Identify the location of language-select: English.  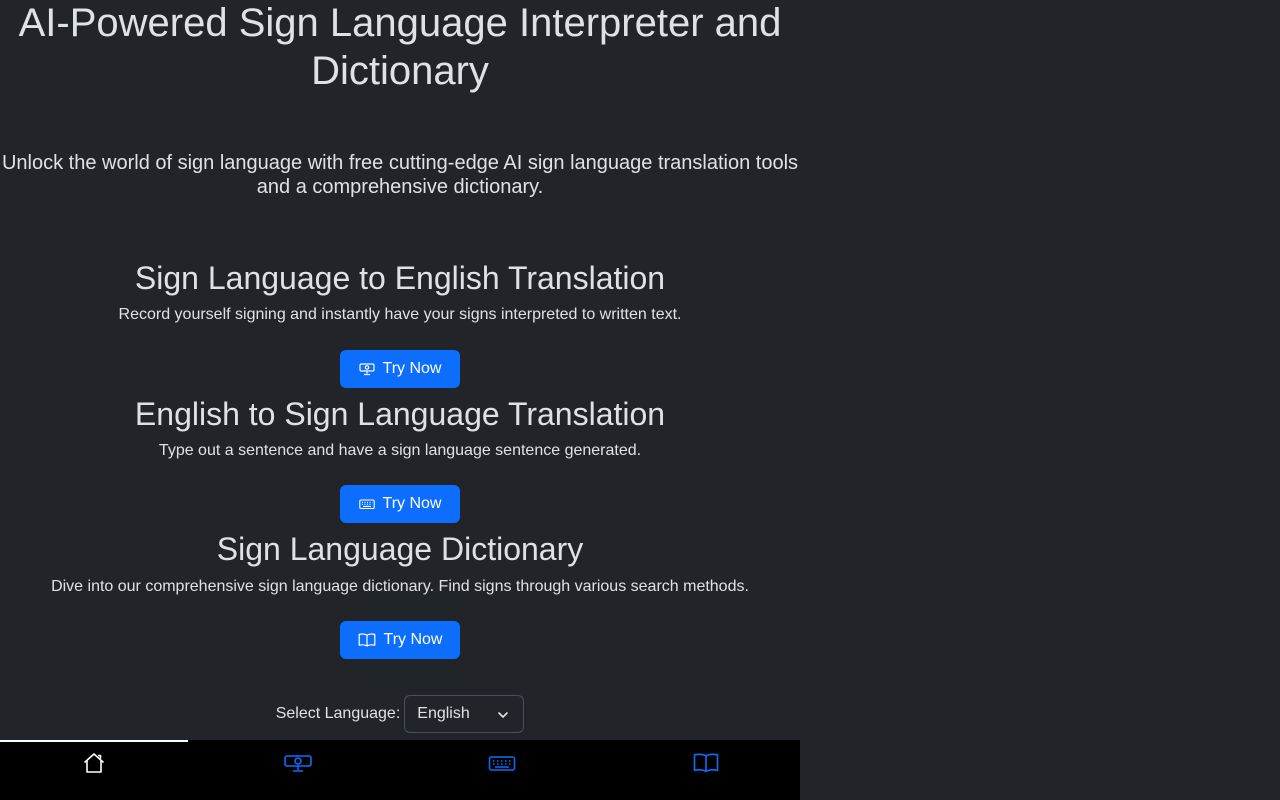
(464, 714).